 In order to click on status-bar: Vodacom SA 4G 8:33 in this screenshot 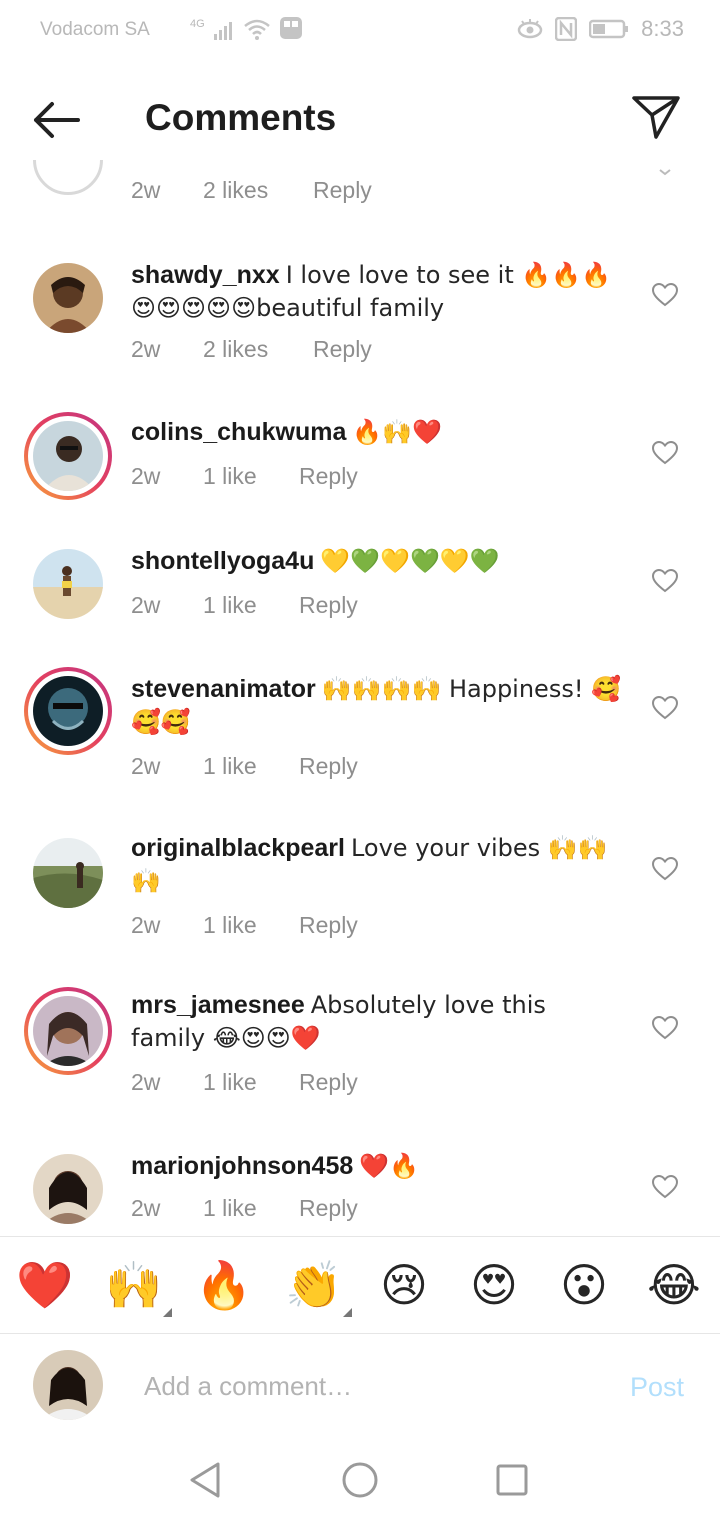, I will do `click(360, 31)`.